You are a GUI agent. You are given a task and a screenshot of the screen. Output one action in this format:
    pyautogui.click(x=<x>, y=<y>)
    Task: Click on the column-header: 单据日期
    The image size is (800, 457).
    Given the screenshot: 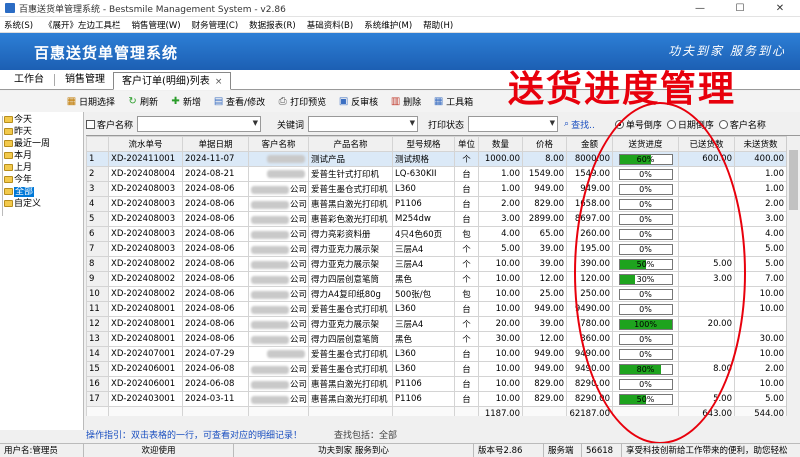 What is the action you would take?
    pyautogui.click(x=215, y=144)
    